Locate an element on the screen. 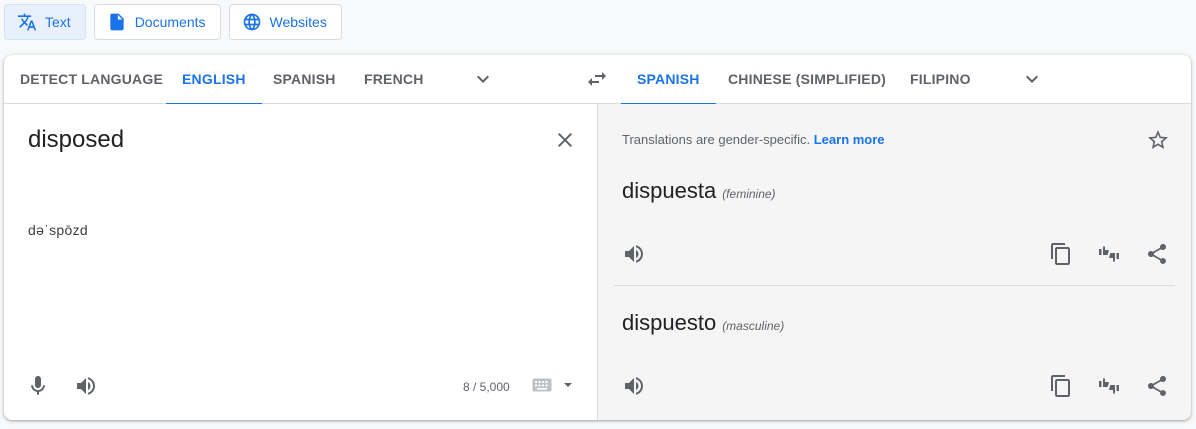 This screenshot has width=1196, height=429. source-language-dropdown is located at coordinates (483, 79).